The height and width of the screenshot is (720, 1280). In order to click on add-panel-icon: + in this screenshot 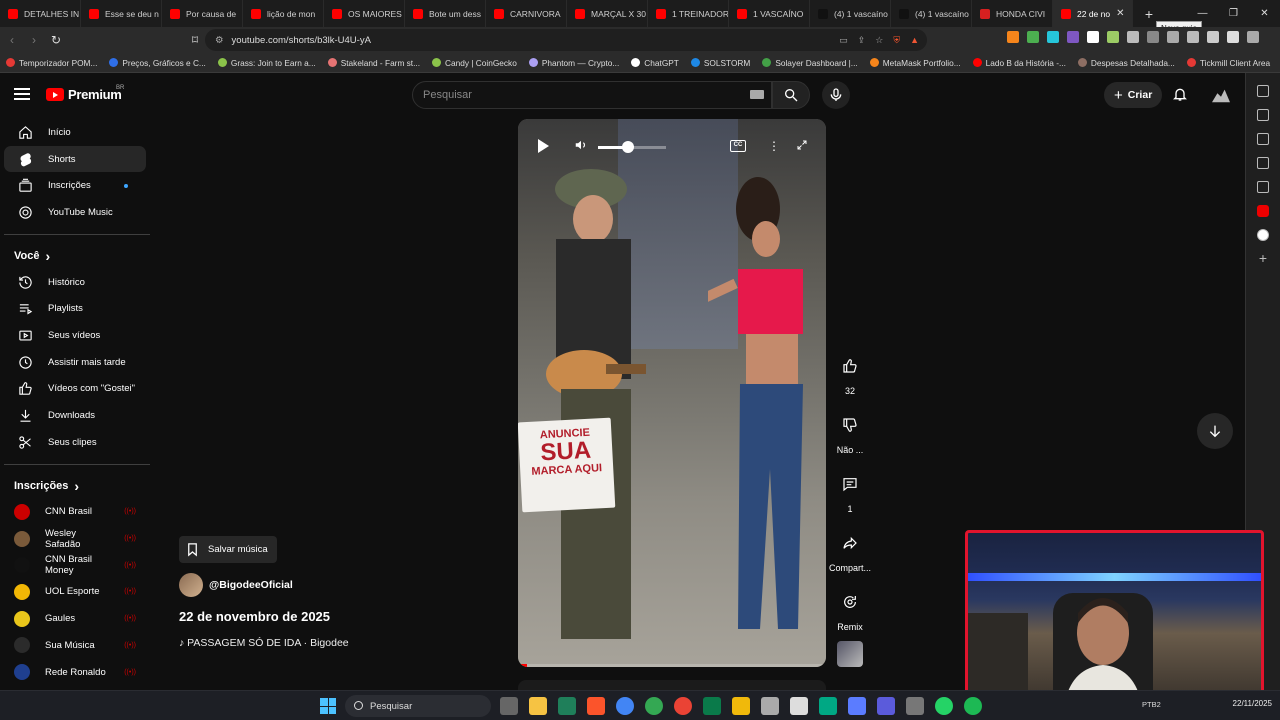, I will do `click(1263, 258)`.